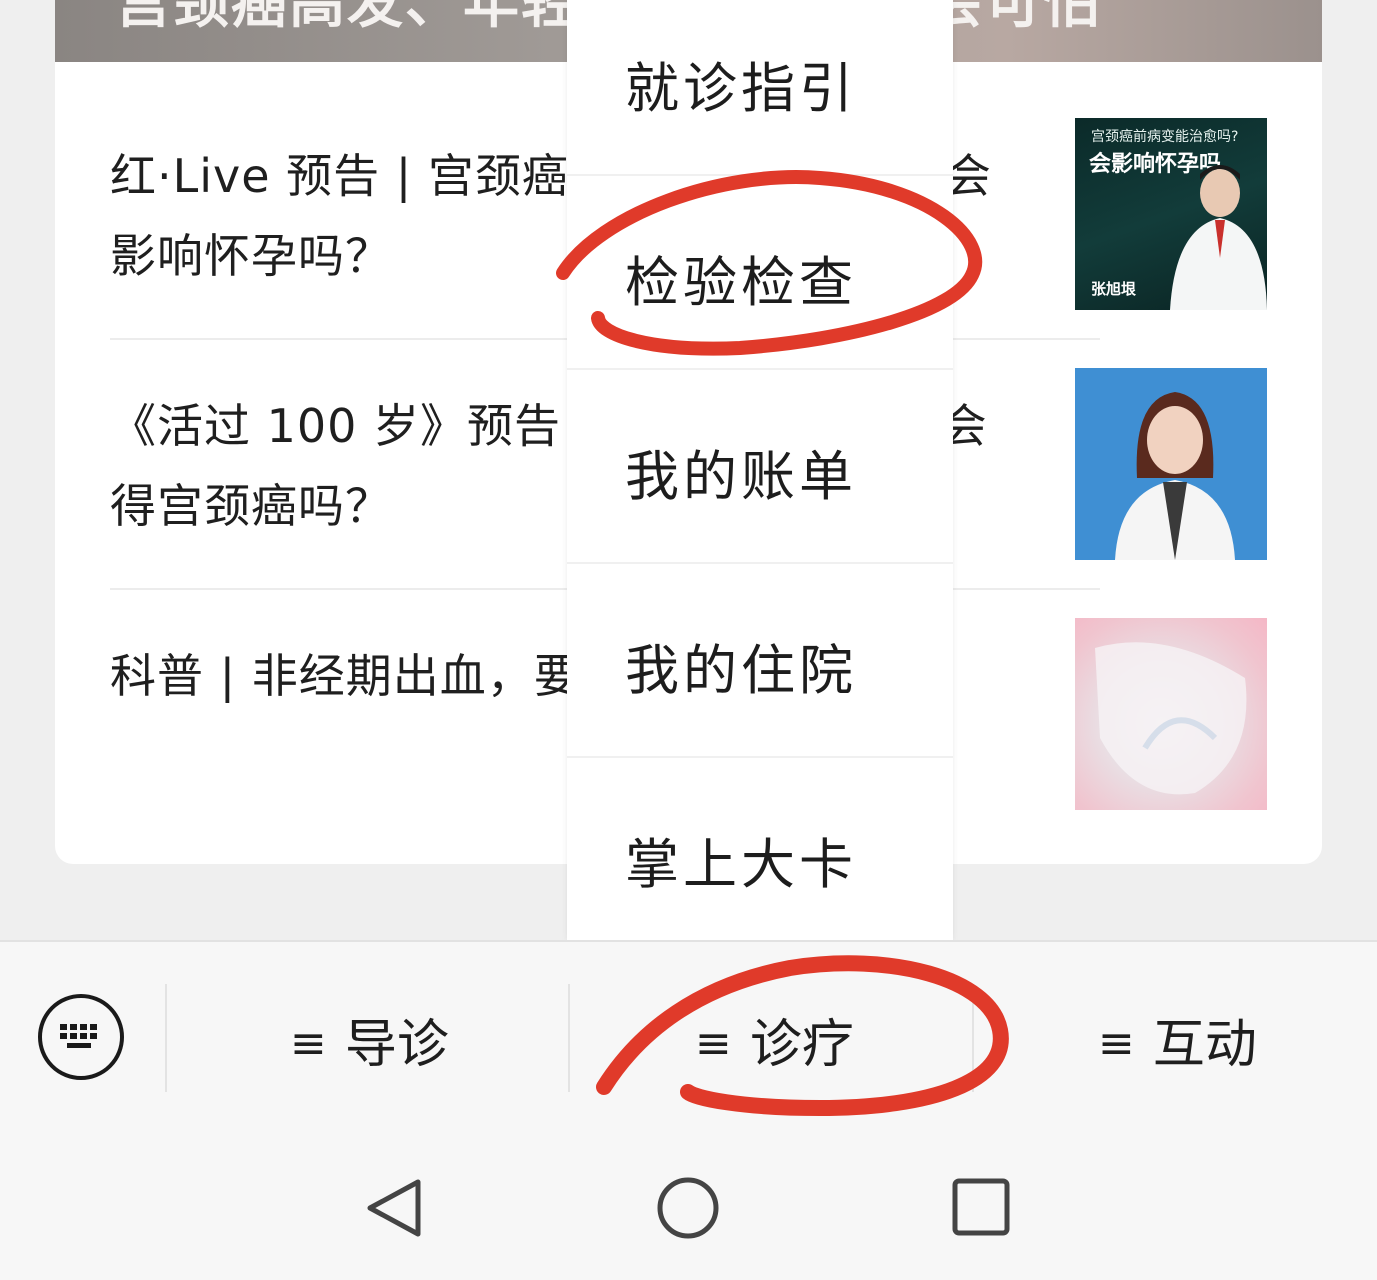 This screenshot has height=1280, width=1377. I want to click on menu-item-label: 我的账单, so click(741, 476).